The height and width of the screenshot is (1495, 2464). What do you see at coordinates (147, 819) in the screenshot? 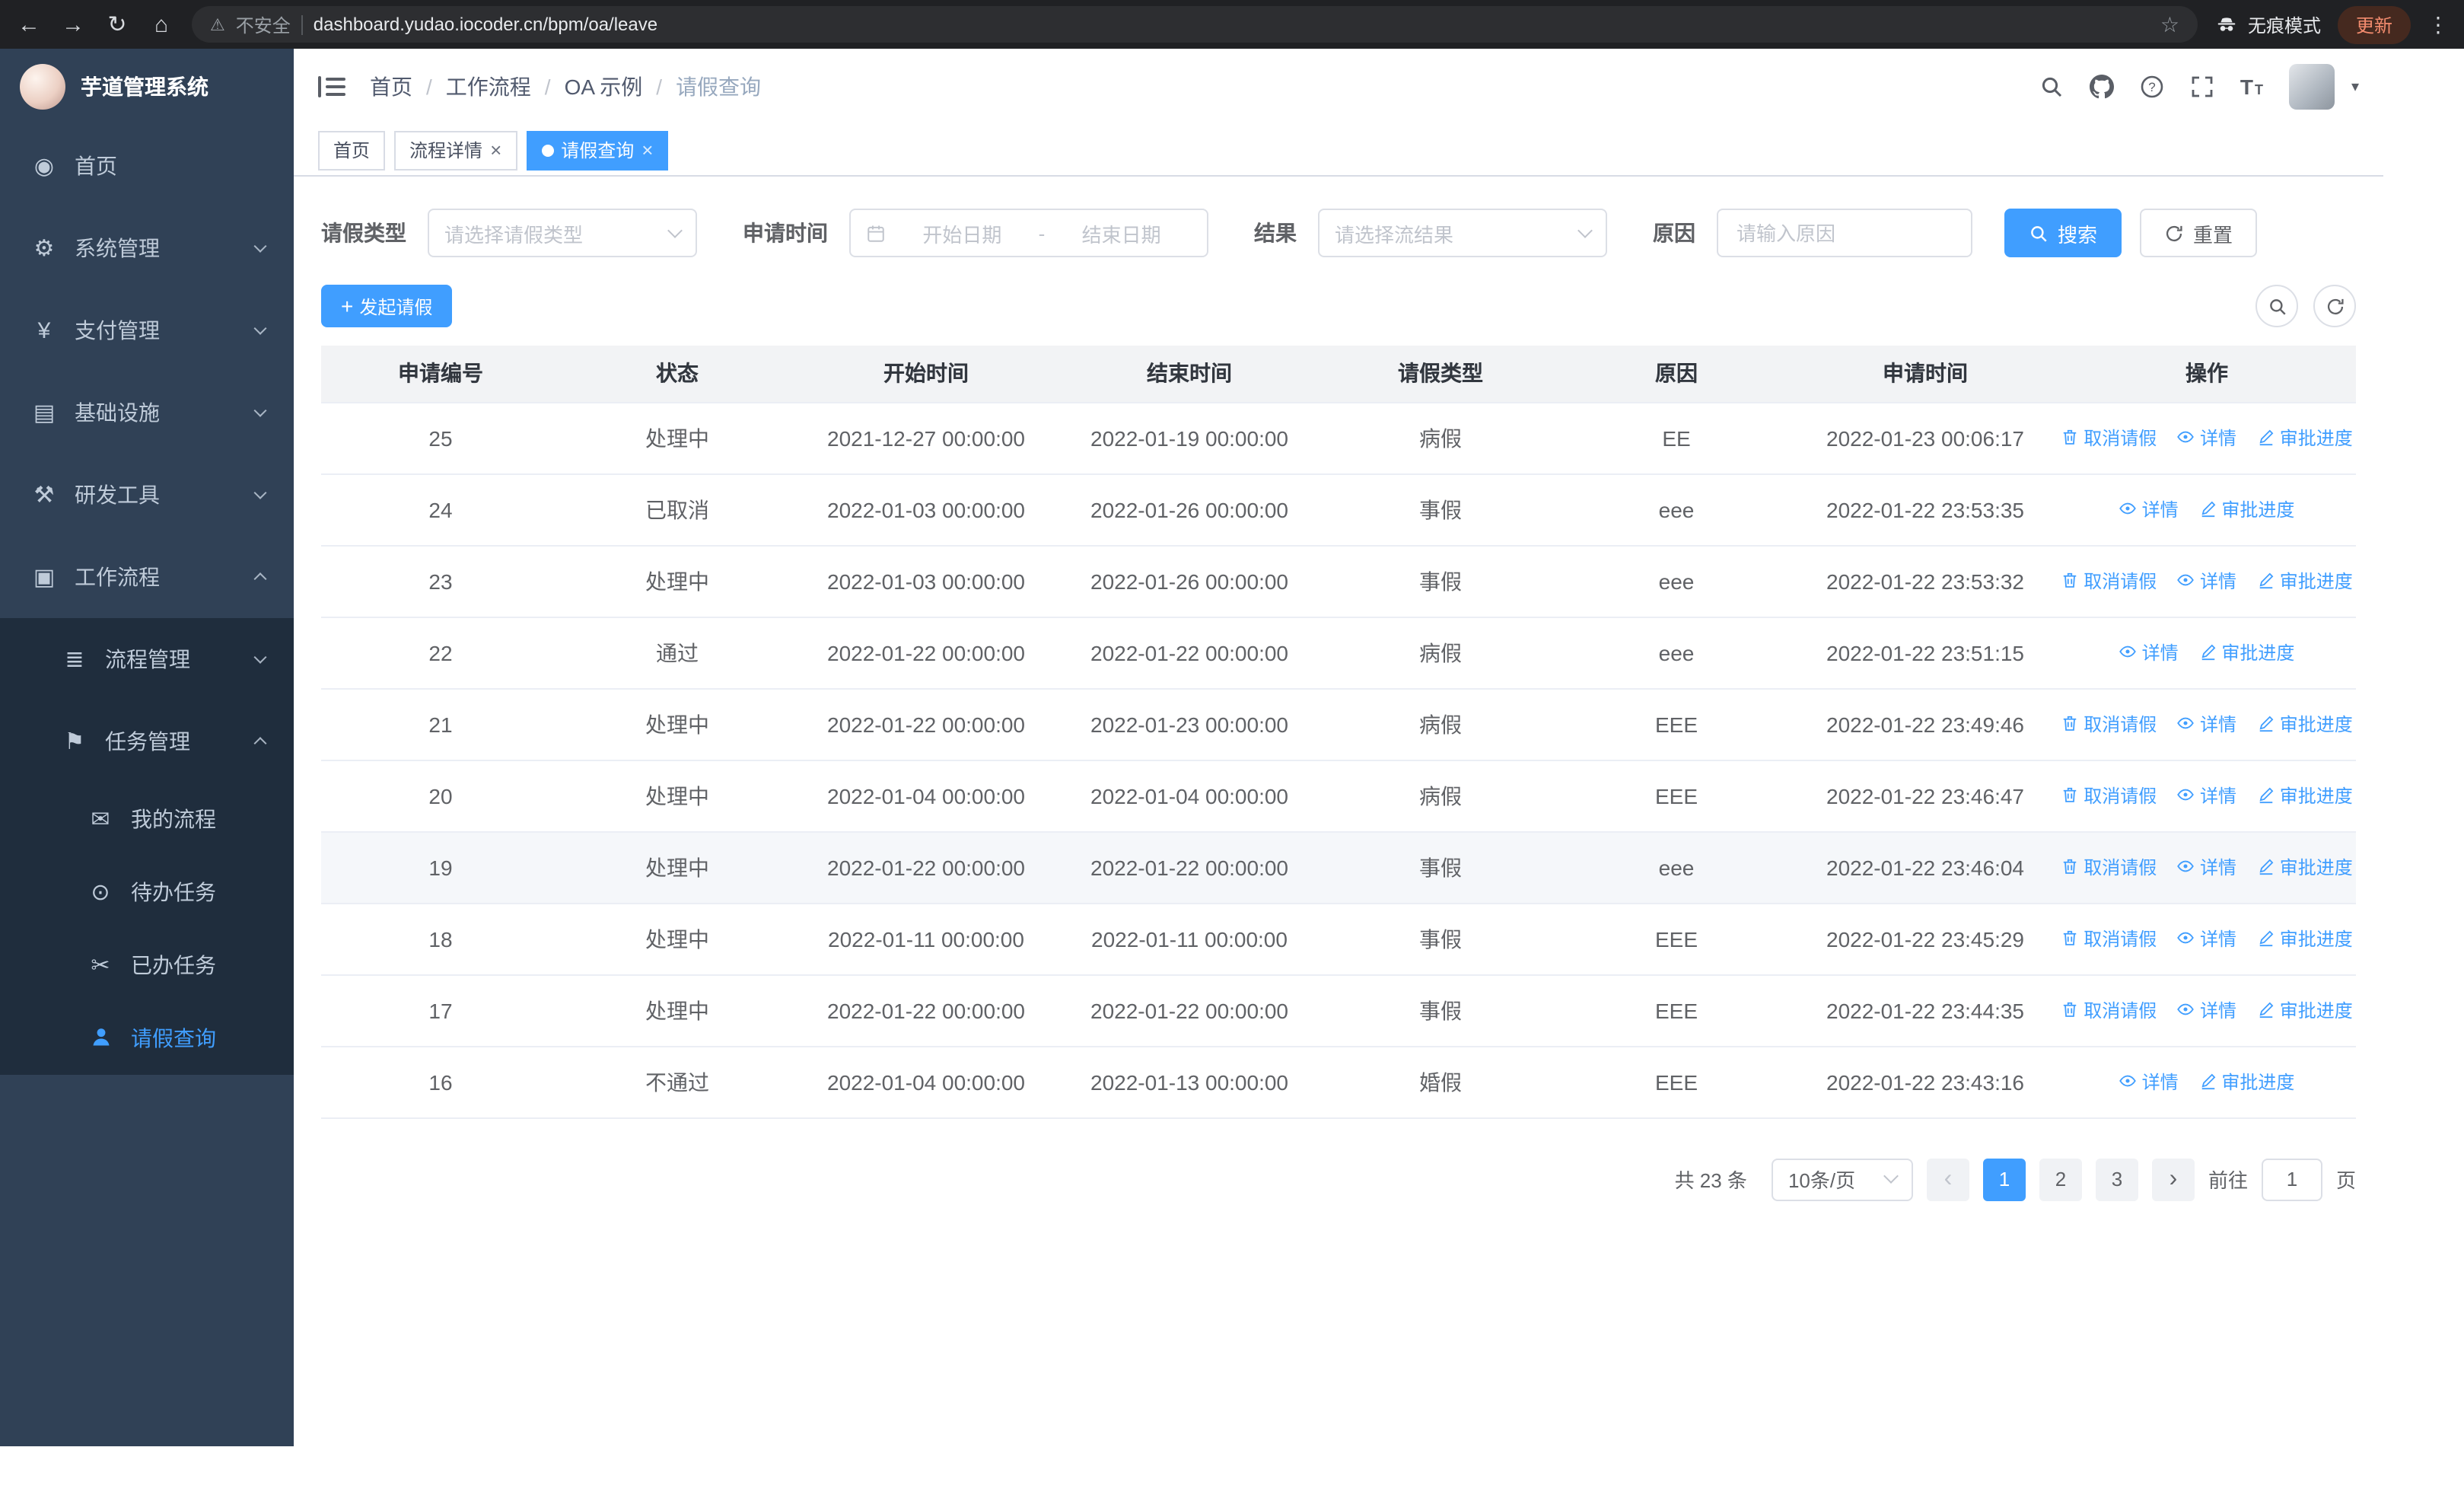
I see `sidebar-item-my-process: ✉ 我的流程` at bounding box center [147, 819].